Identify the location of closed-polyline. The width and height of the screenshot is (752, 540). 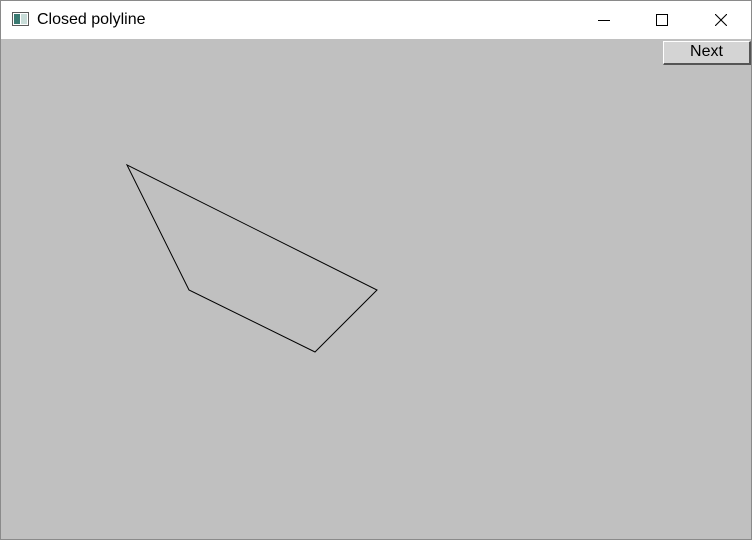
(251, 258).